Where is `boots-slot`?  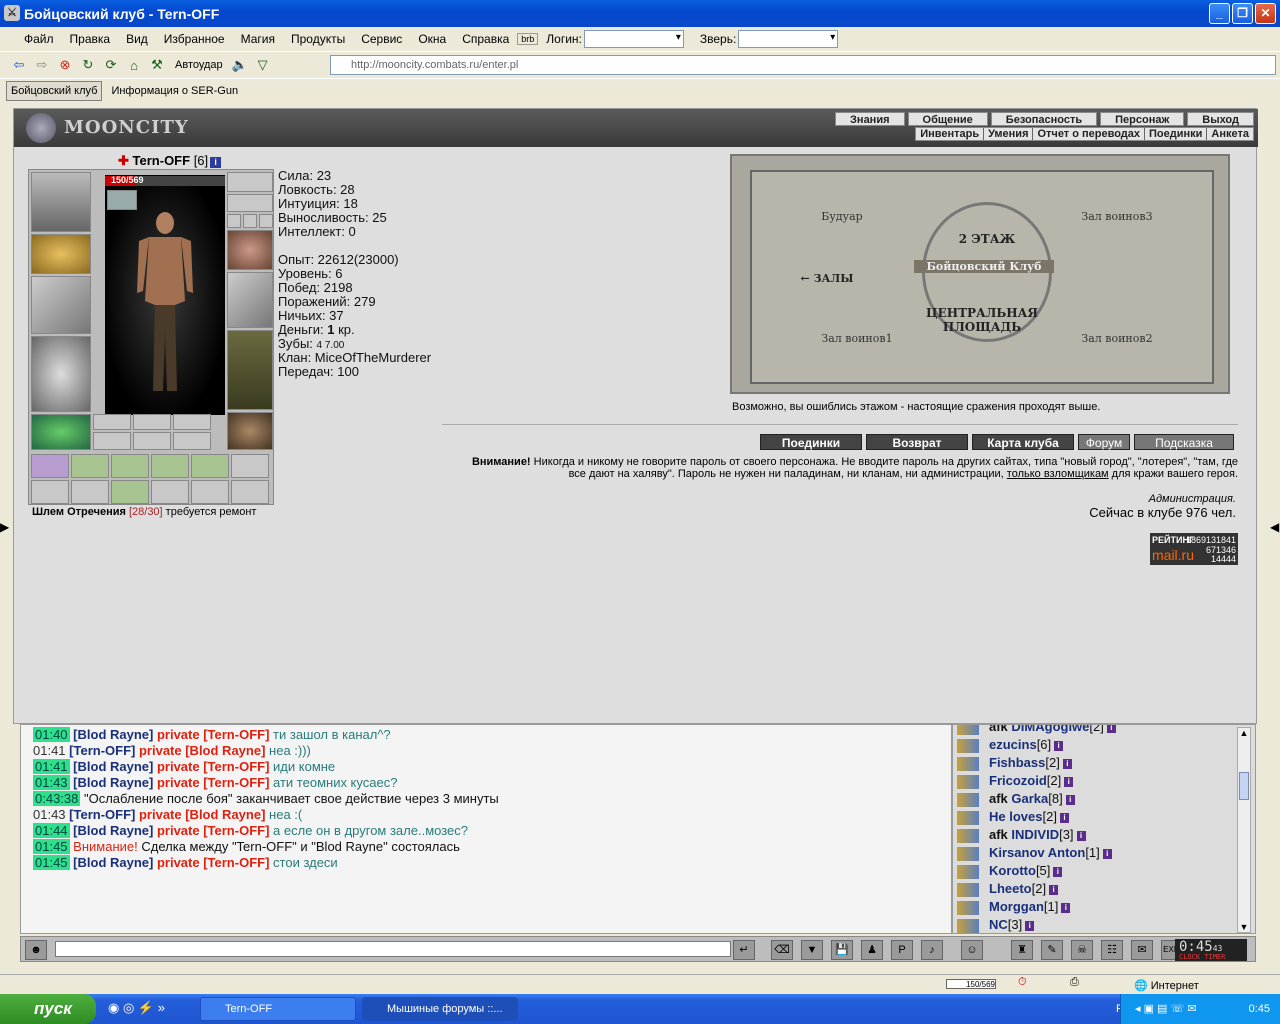
boots-slot is located at coordinates (250, 431).